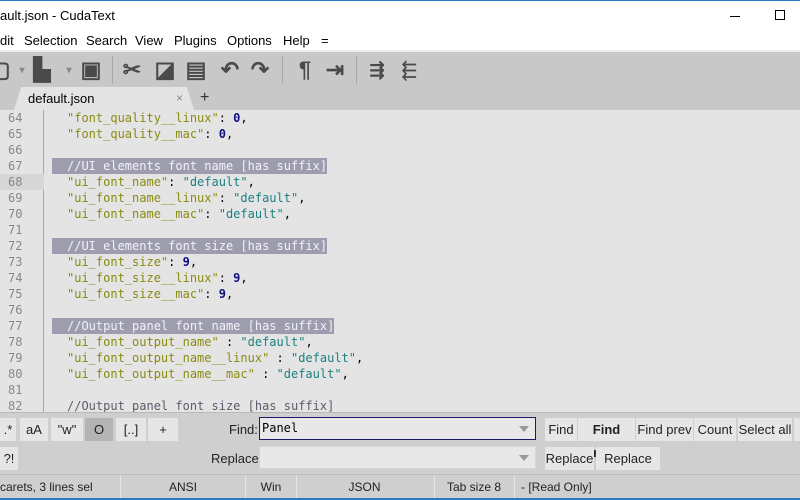  What do you see at coordinates (400, 214) in the screenshot?
I see `code-line: 70 "ui_font_name__mac": "default",` at bounding box center [400, 214].